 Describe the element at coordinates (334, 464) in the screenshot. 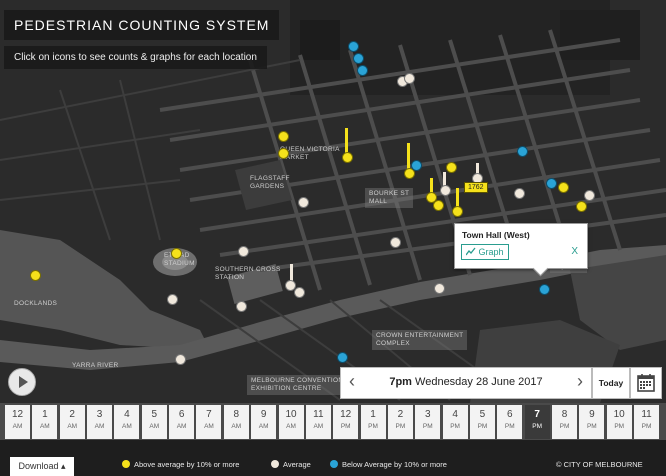

I see `legend-dot-below-average` at that location.